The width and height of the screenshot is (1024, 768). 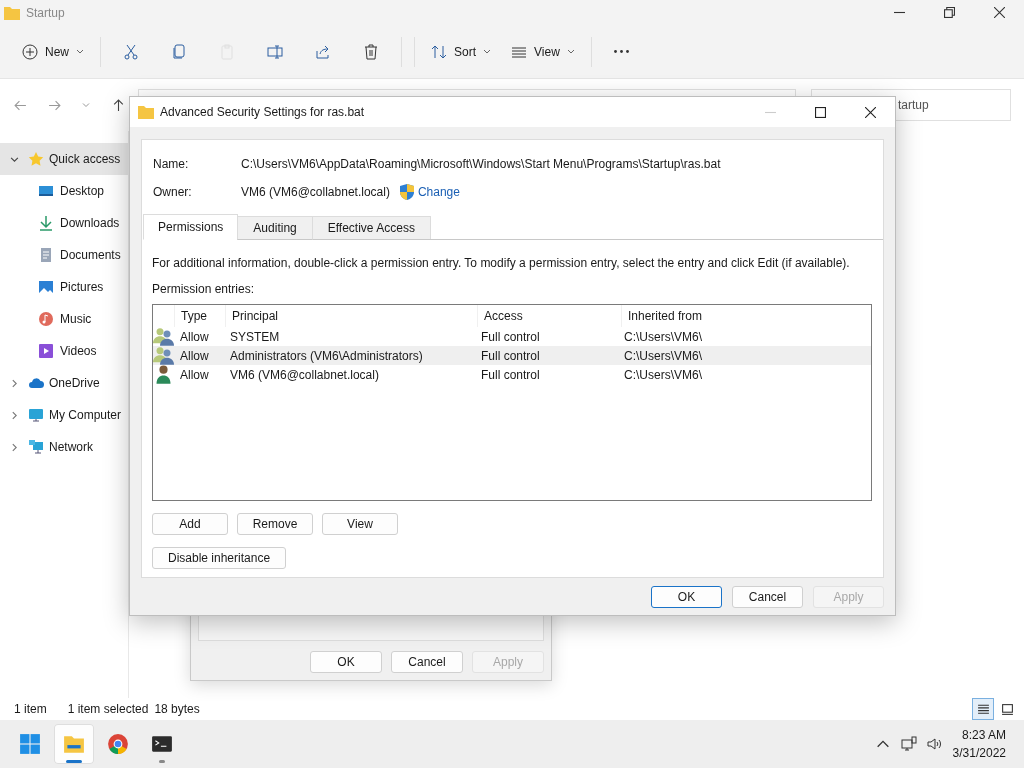 I want to click on table-cell-text: VM6 (VM6@collabnet.local), so click(x=304, y=374).